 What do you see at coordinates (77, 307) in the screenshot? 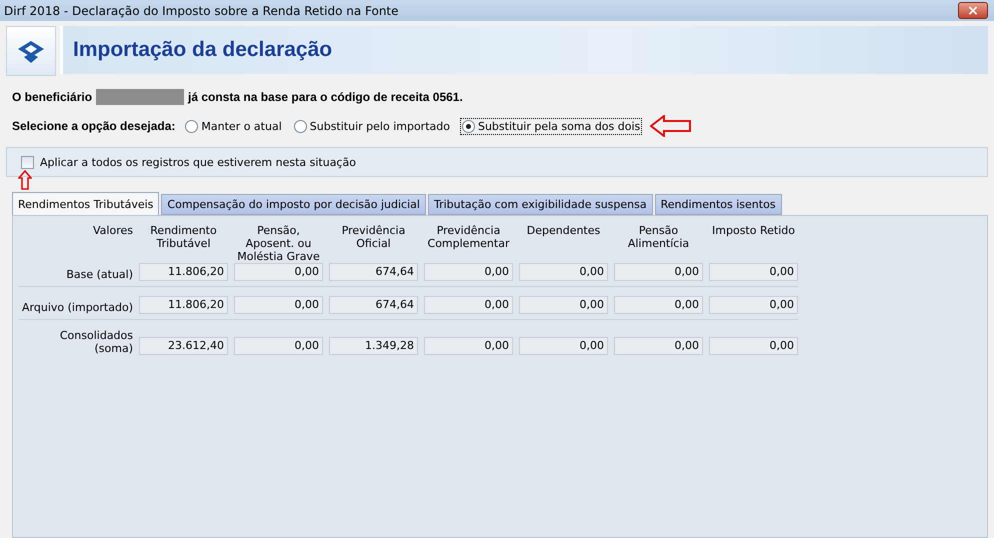
I see `row-label: Arquivo (importado)` at bounding box center [77, 307].